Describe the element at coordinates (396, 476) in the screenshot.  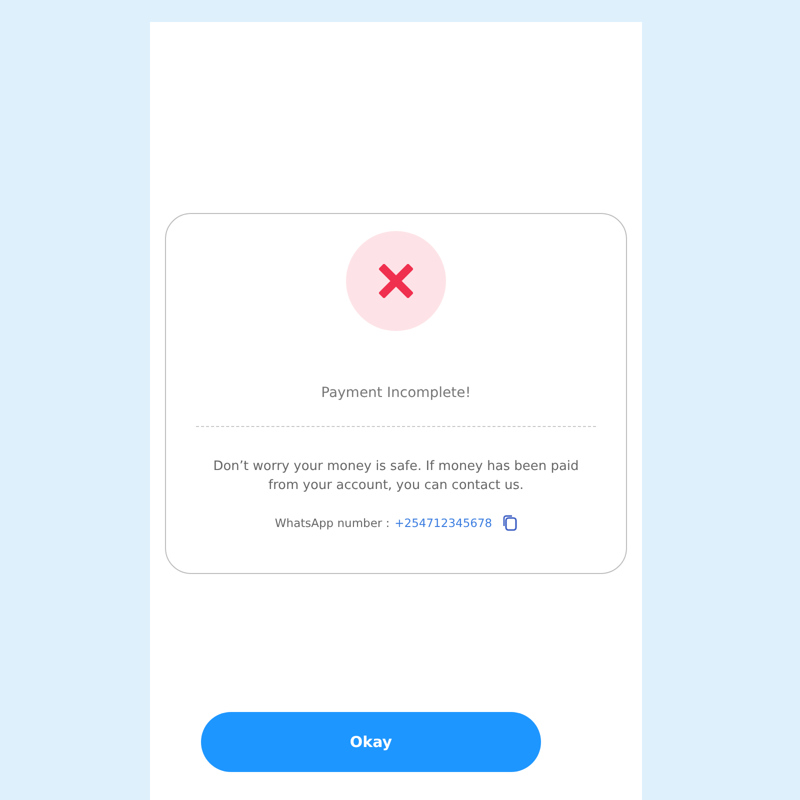
I see `status-message: Don’t worry your money is safe. If money has been paid from your account, you can contact us.` at that location.